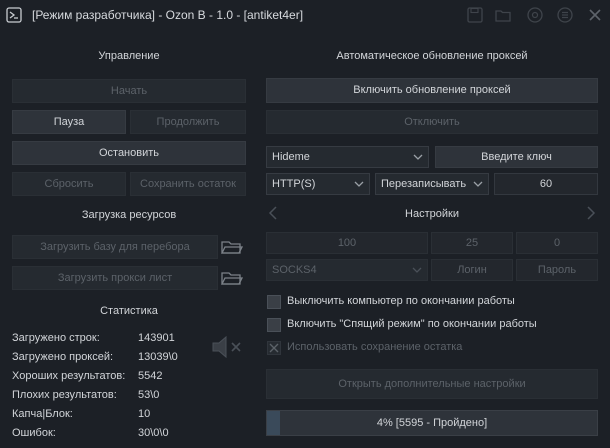  What do you see at coordinates (432, 56) in the screenshot?
I see `proxy-update-header: Автоматическое обновление проксей` at bounding box center [432, 56].